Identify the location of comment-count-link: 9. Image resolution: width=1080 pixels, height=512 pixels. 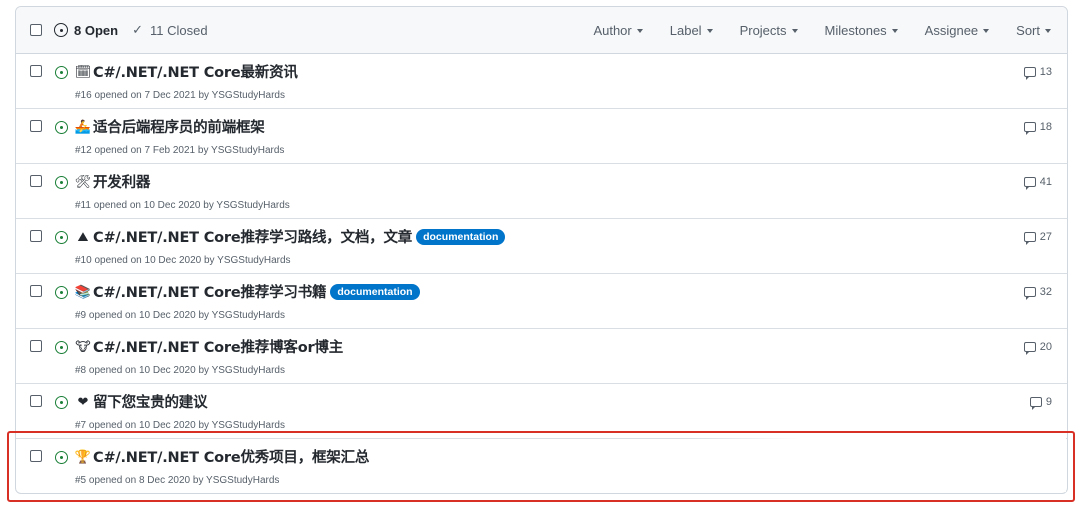
(1040, 403).